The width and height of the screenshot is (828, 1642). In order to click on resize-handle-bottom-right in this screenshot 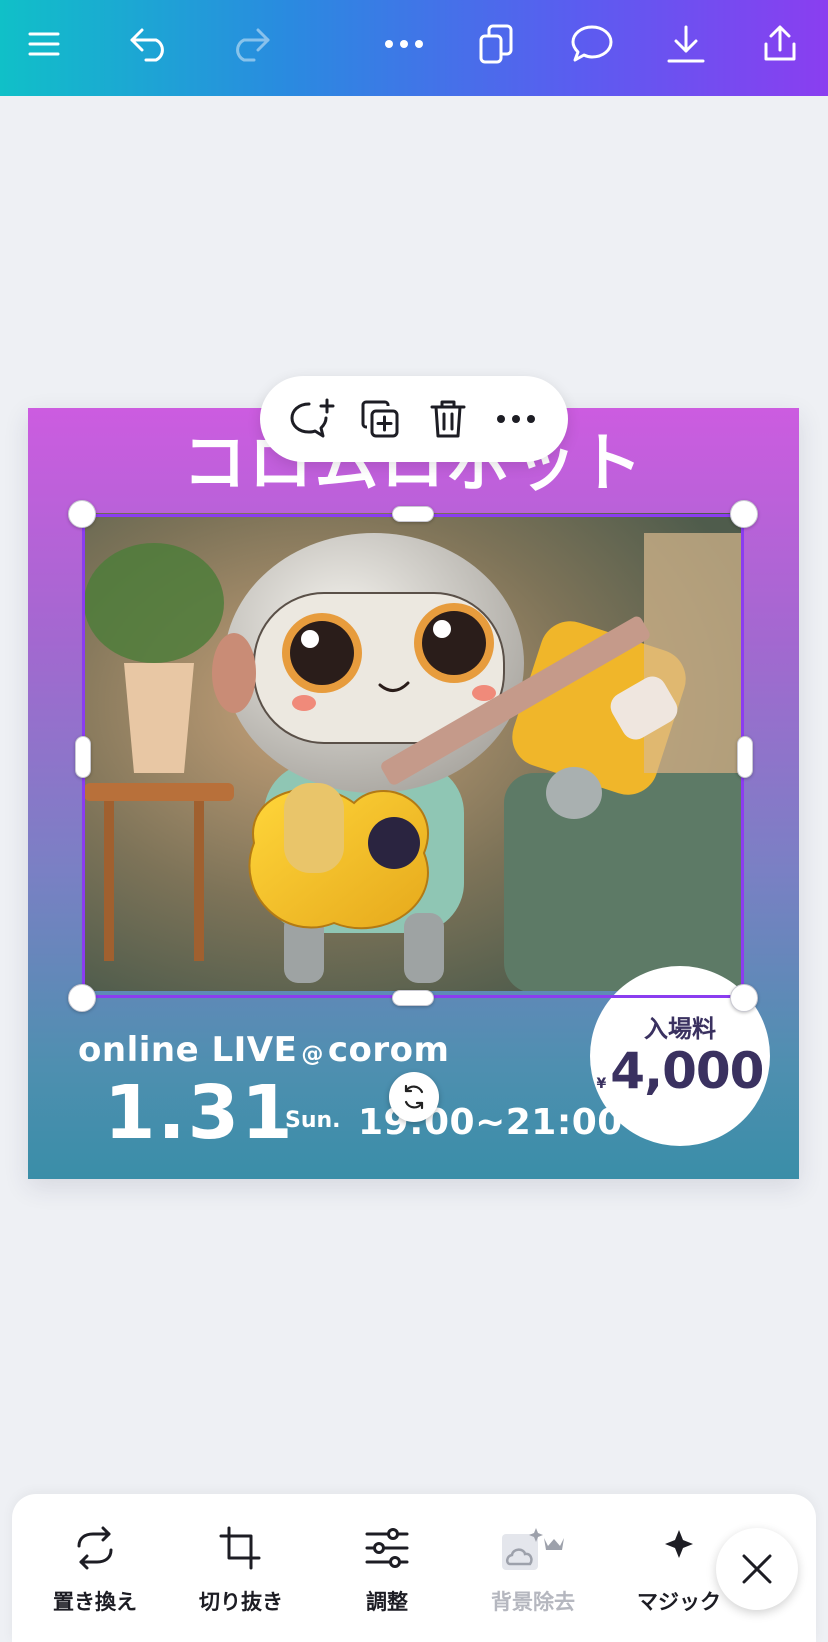, I will do `click(744, 998)`.